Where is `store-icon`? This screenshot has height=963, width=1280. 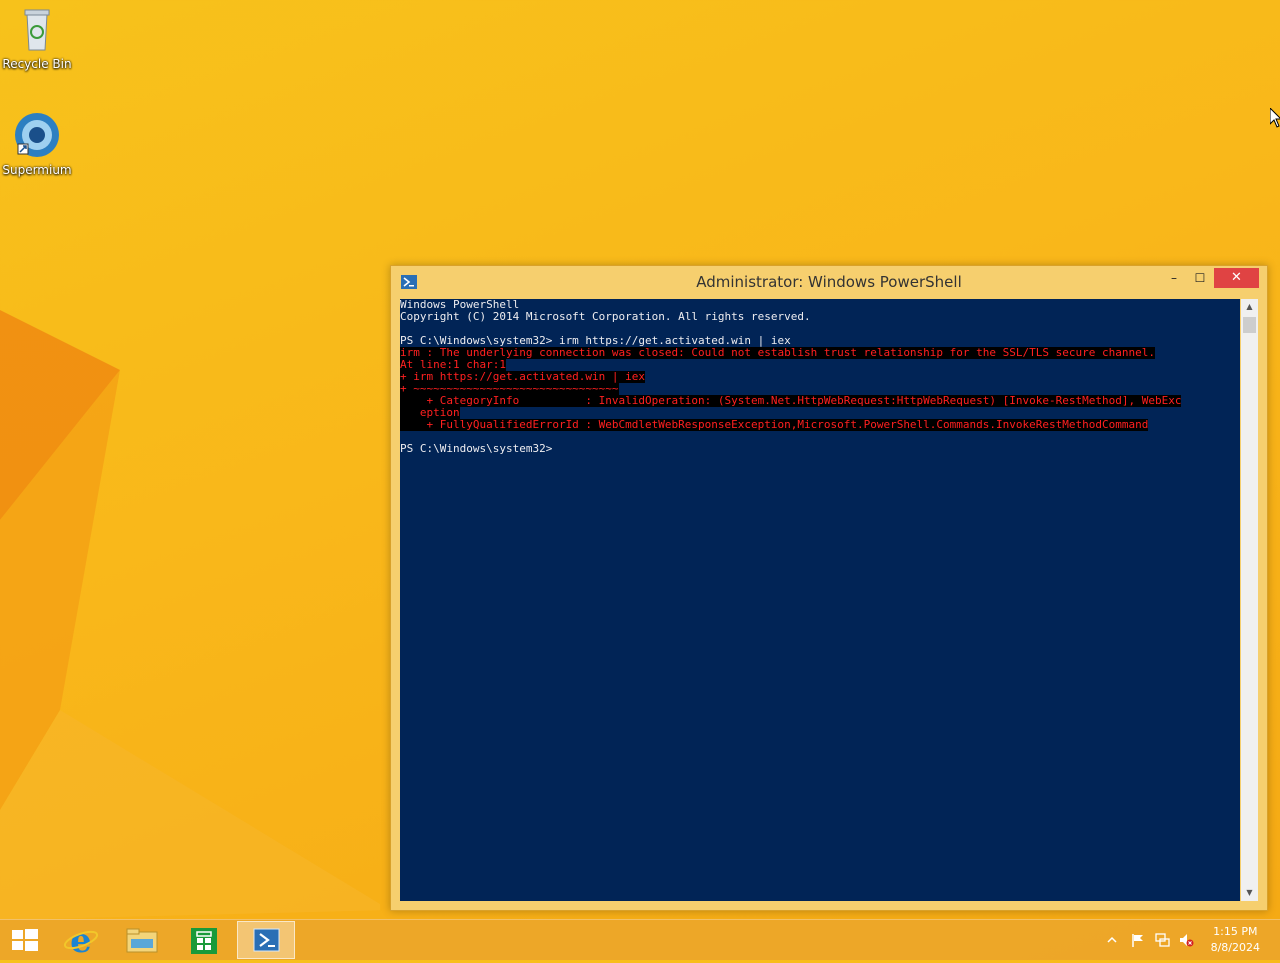
store-icon is located at coordinates (204, 941).